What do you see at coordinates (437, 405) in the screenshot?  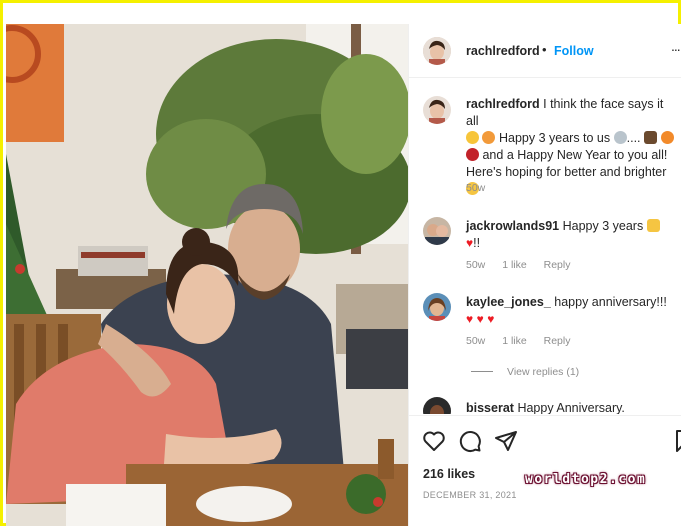 I see `commenter-avatar-bisserat` at bounding box center [437, 405].